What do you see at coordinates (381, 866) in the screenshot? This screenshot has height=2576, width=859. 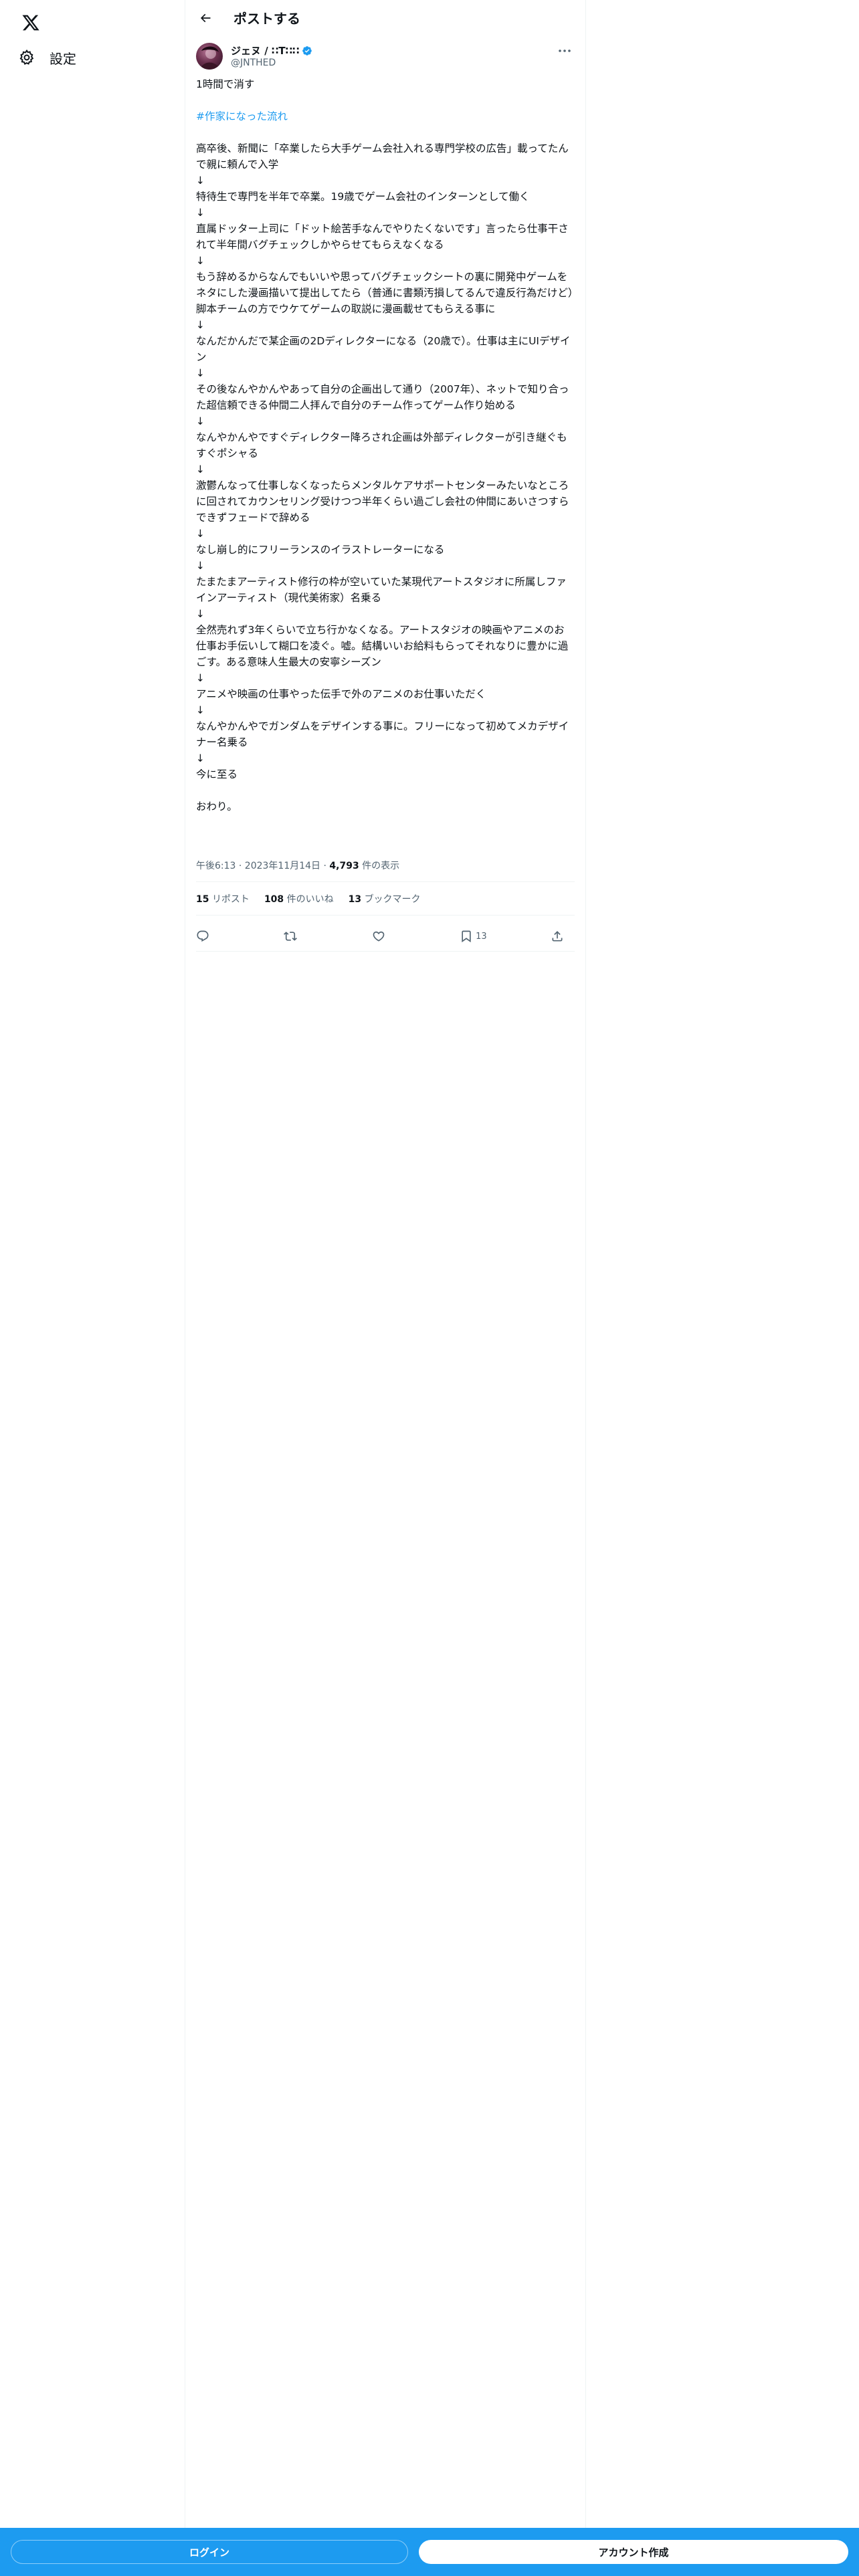 I see `views-label: 件の表示` at bounding box center [381, 866].